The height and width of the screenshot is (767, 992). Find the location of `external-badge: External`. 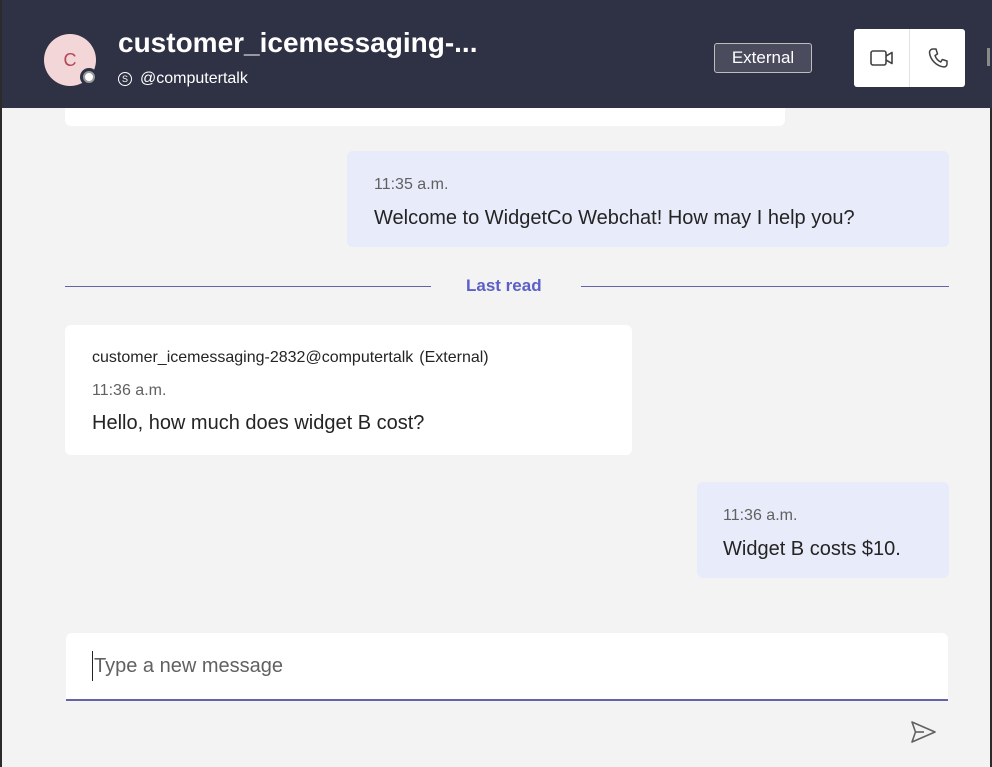

external-badge: External is located at coordinates (763, 58).